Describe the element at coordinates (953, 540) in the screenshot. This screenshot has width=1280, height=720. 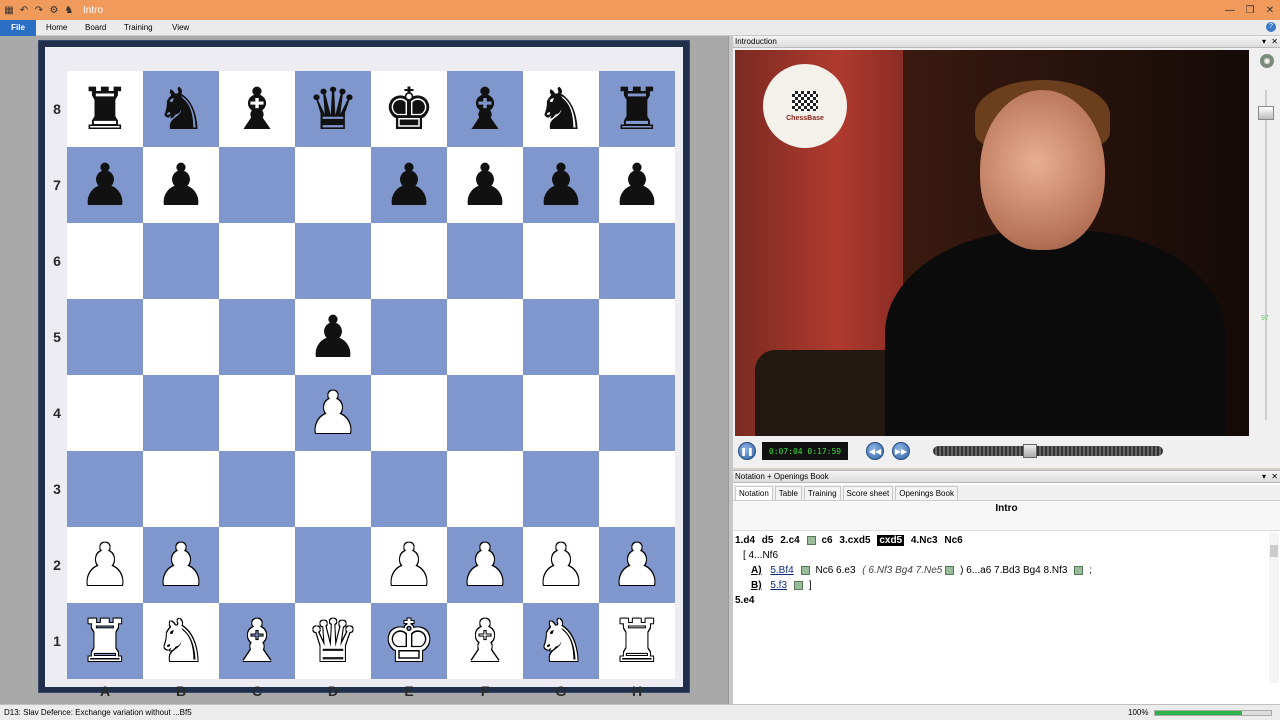
I see `move: Nc6` at that location.